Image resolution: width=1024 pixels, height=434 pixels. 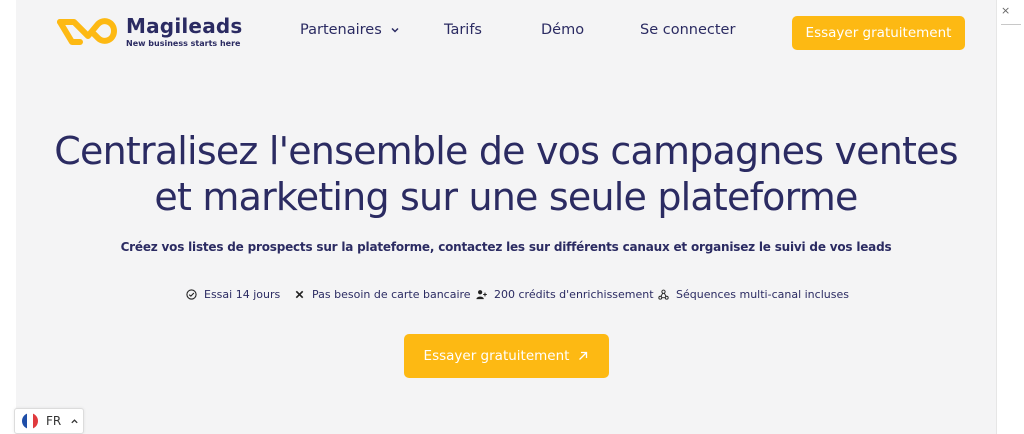 I want to click on logo: Magileads New business starts here, so click(x=148, y=32).